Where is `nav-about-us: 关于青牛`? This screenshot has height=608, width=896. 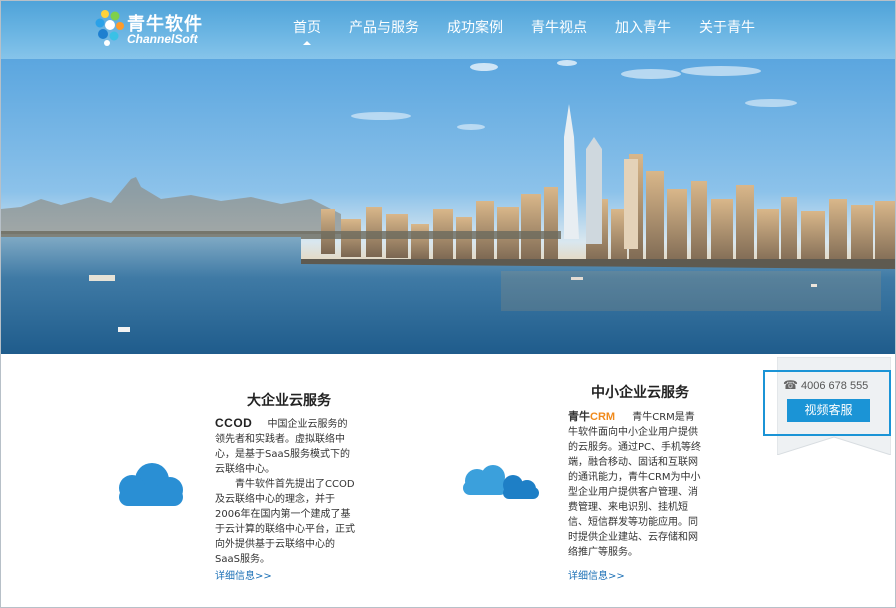 nav-about-us: 关于青牛 is located at coordinates (727, 30).